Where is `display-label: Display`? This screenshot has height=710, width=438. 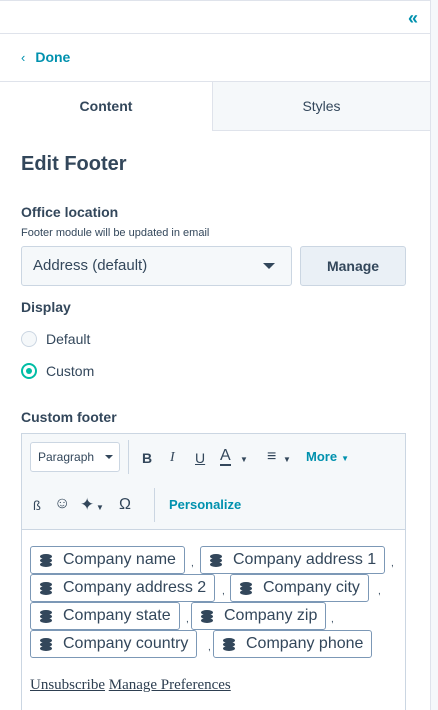 display-label: Display is located at coordinates (46, 307).